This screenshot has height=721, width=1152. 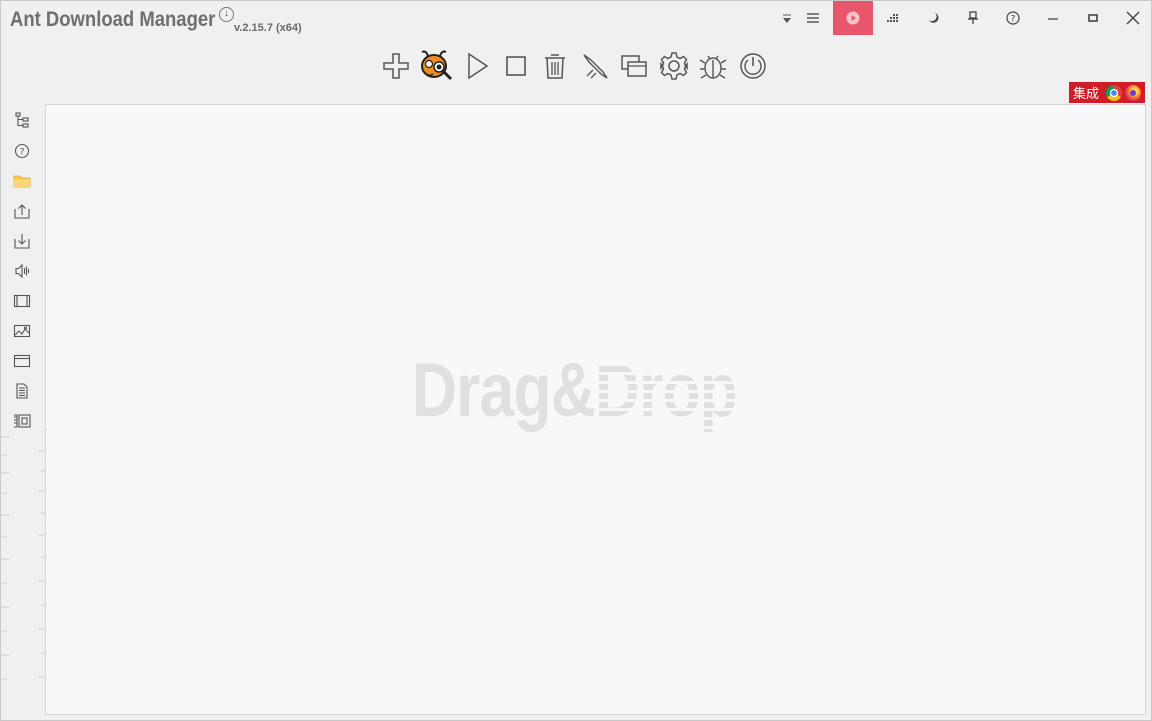 I want to click on shutdown-icon, so click(x=753, y=66).